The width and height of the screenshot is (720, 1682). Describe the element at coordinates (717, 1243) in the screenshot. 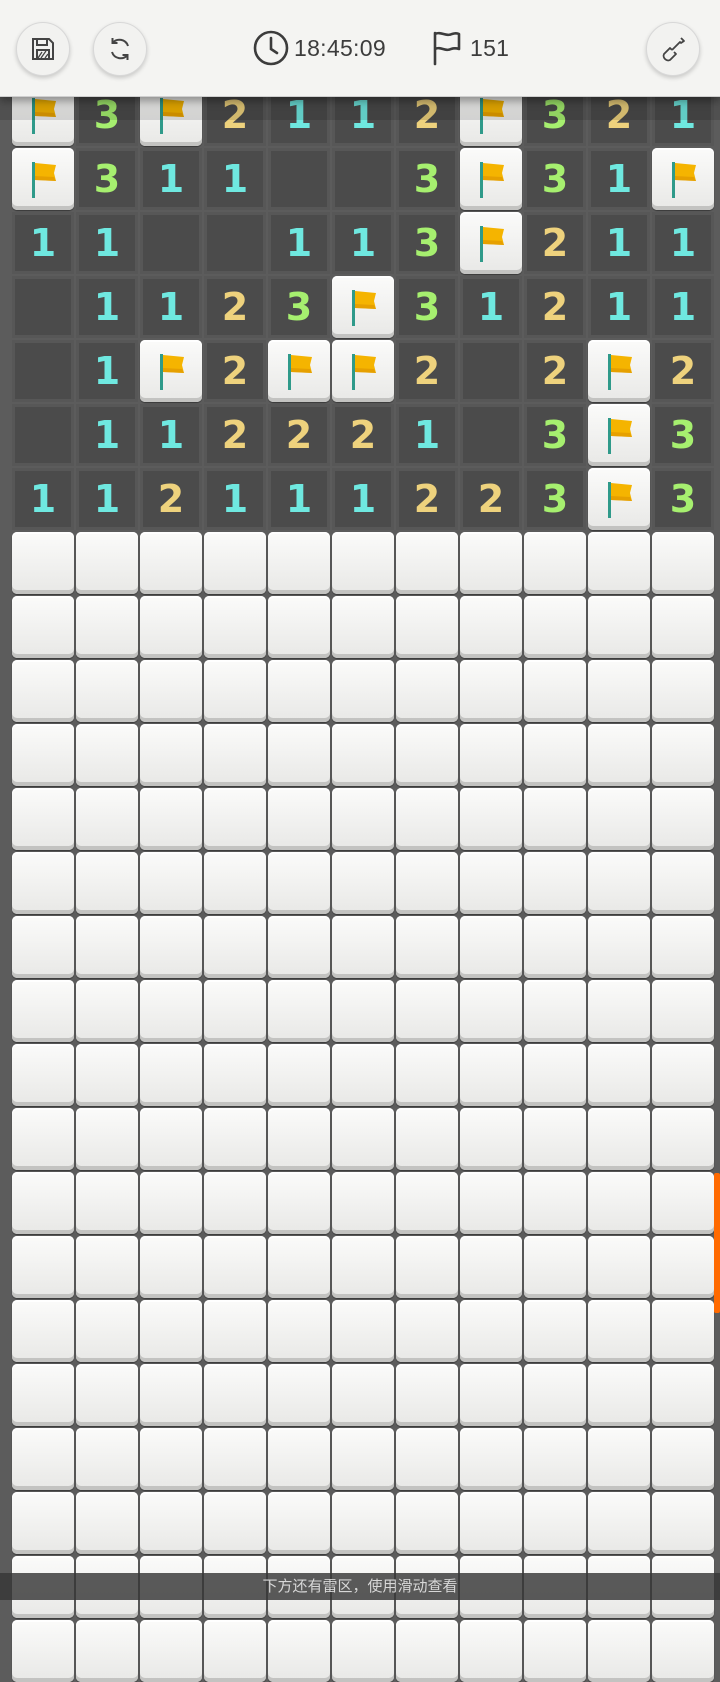

I see `scroll-indicator` at that location.